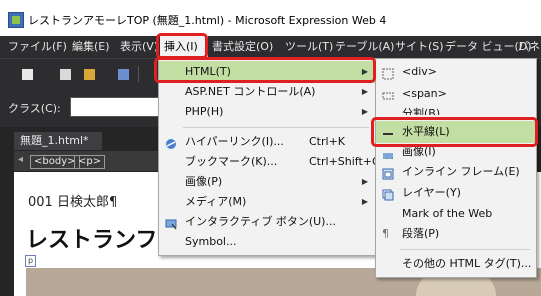 The image size is (541, 296). Describe the element at coordinates (265, 70) in the screenshot. I see `html-item-callout` at that location.